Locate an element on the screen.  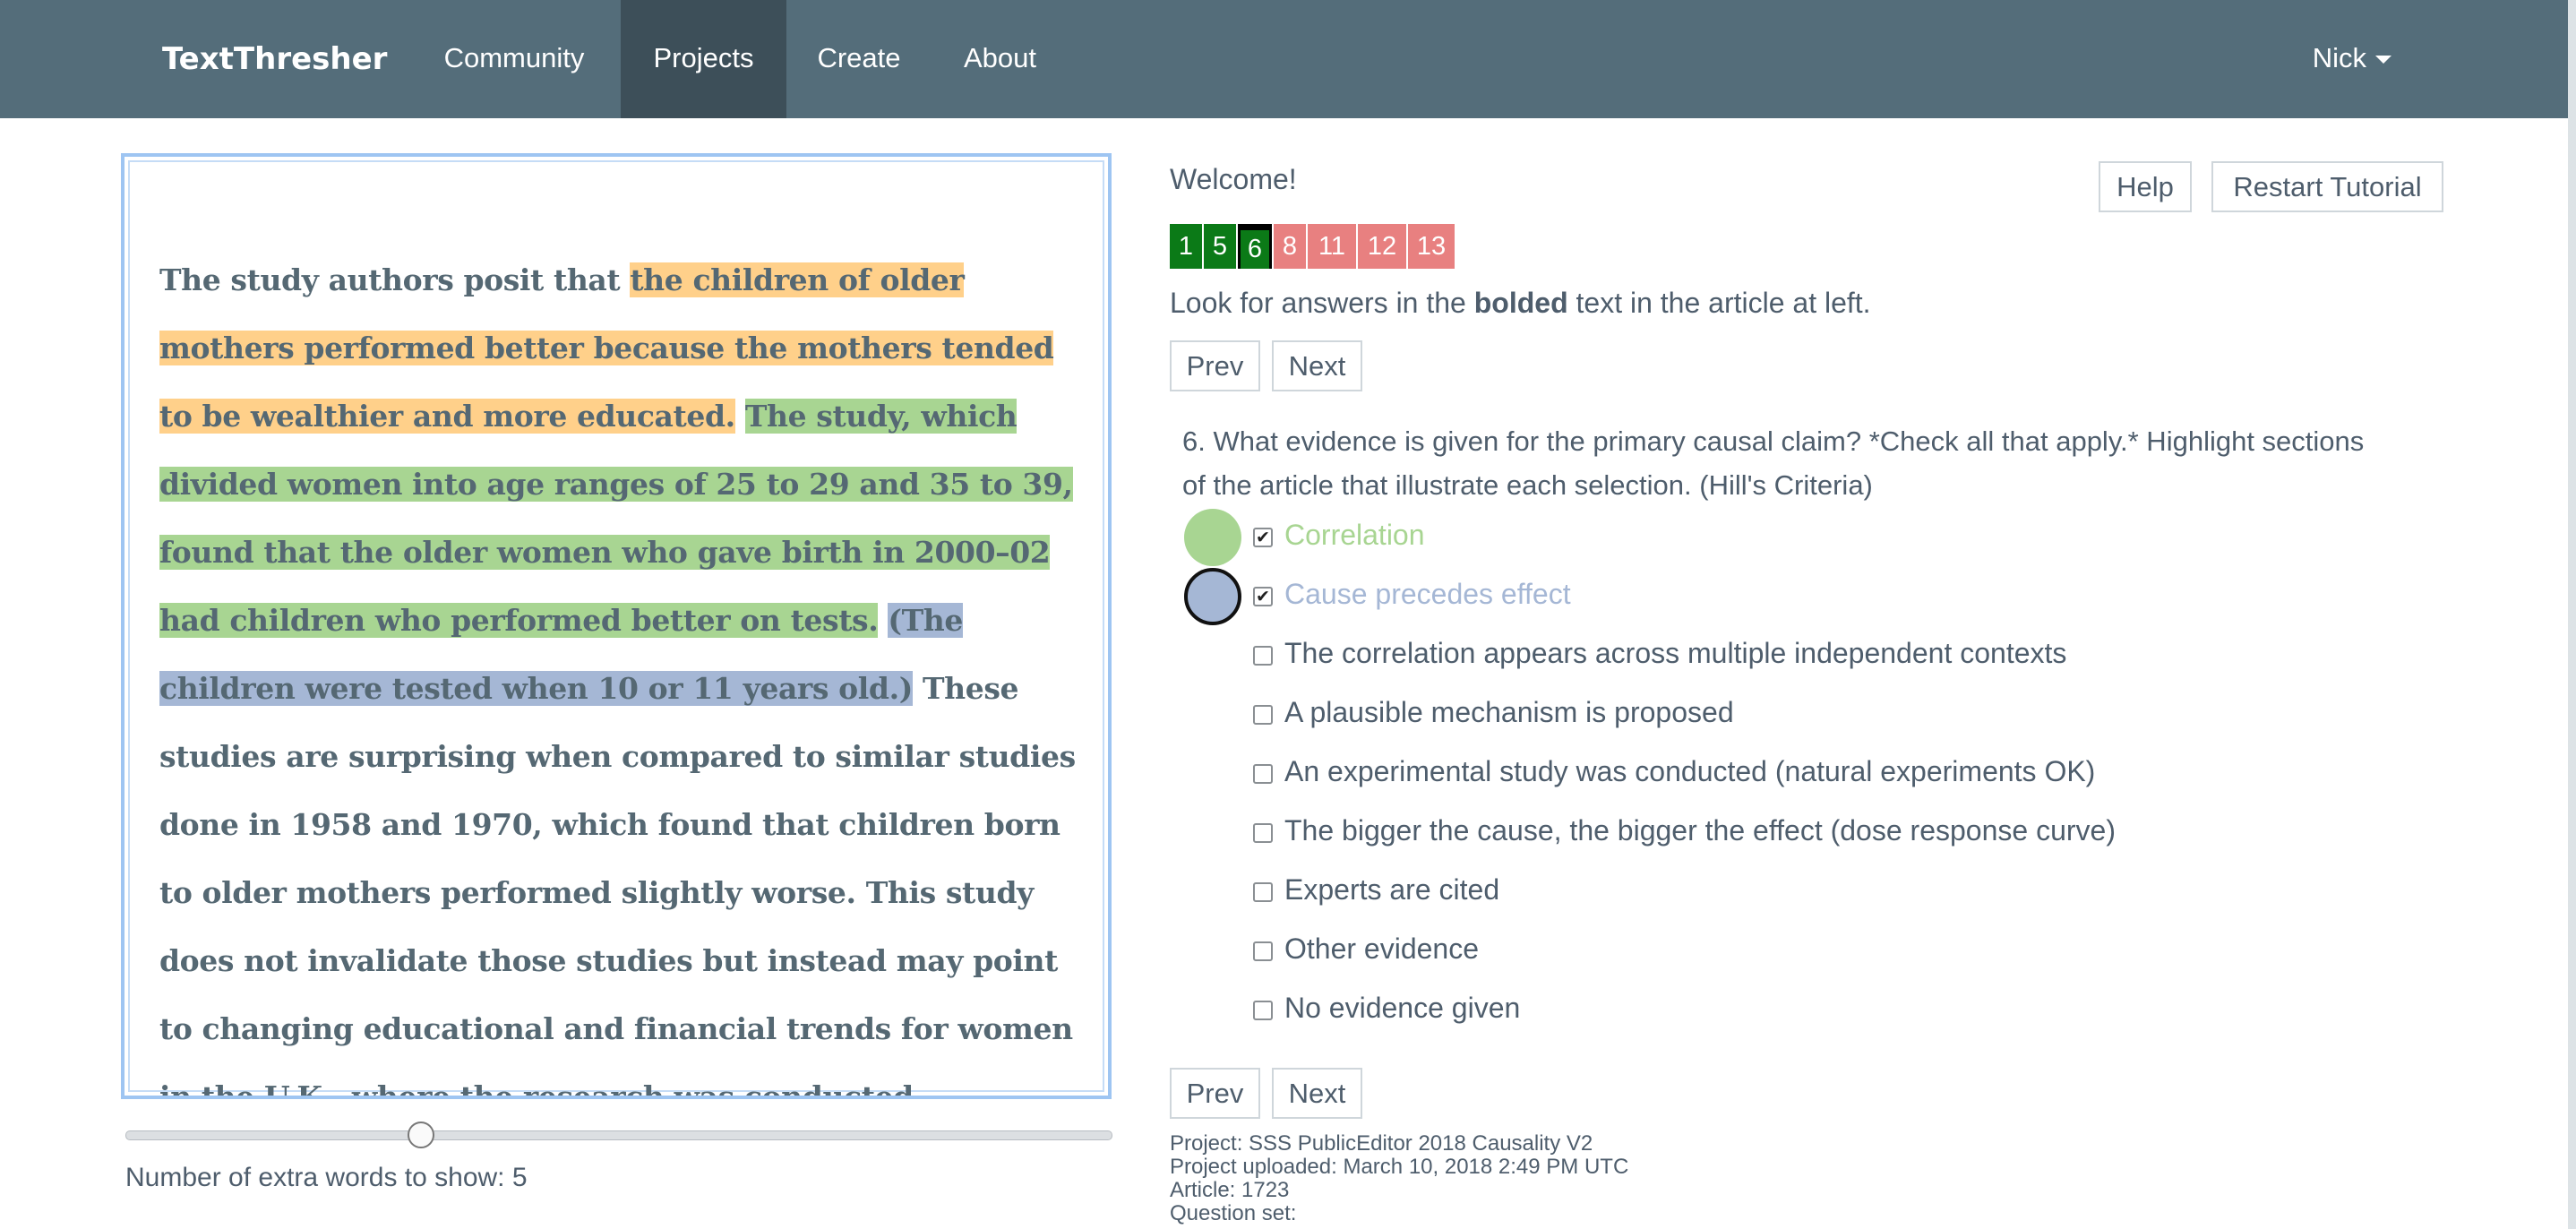
question-nav-1: 1 is located at coordinates (1186, 246).